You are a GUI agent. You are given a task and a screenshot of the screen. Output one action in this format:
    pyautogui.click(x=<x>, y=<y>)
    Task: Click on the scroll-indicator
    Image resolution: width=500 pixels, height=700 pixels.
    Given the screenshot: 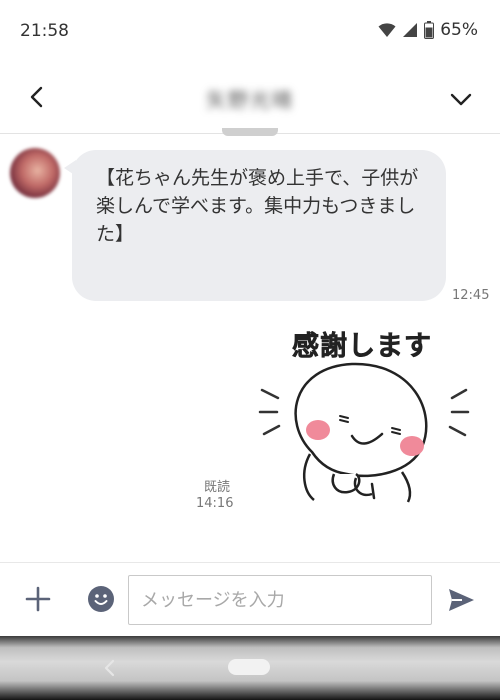 What is the action you would take?
    pyautogui.click(x=250, y=132)
    